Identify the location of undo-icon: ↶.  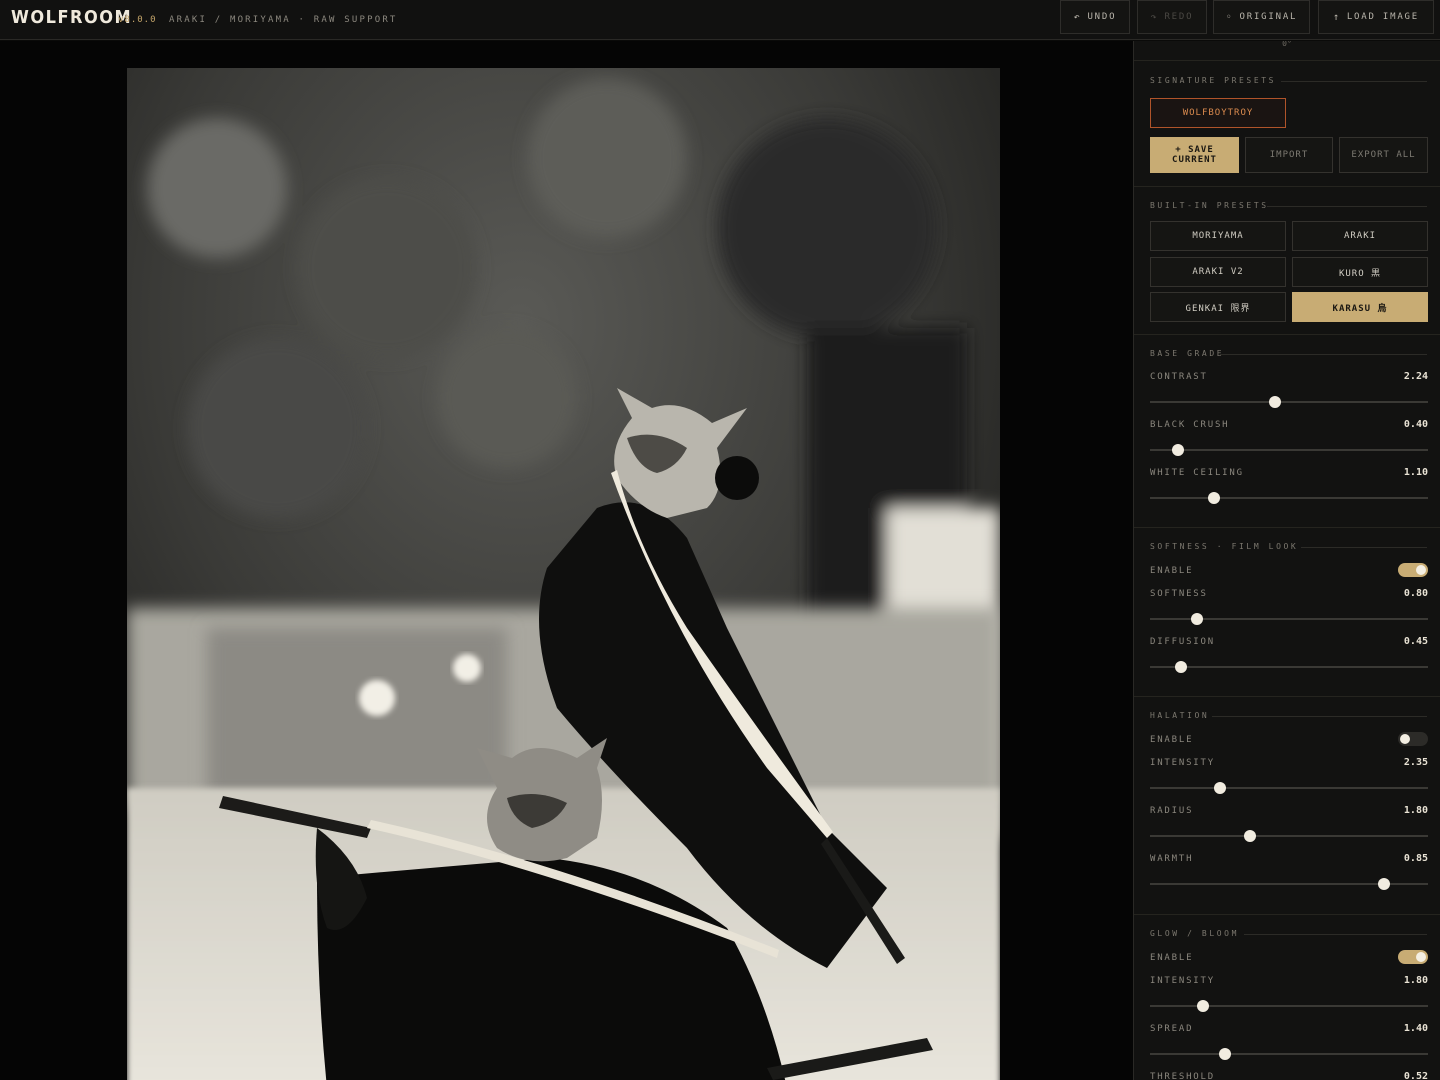
(1077, 17).